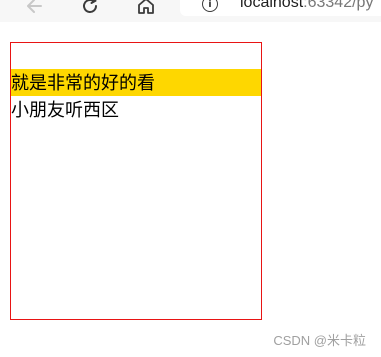 This screenshot has height=357, width=381. I want to click on refresh-icon, so click(90, 6).